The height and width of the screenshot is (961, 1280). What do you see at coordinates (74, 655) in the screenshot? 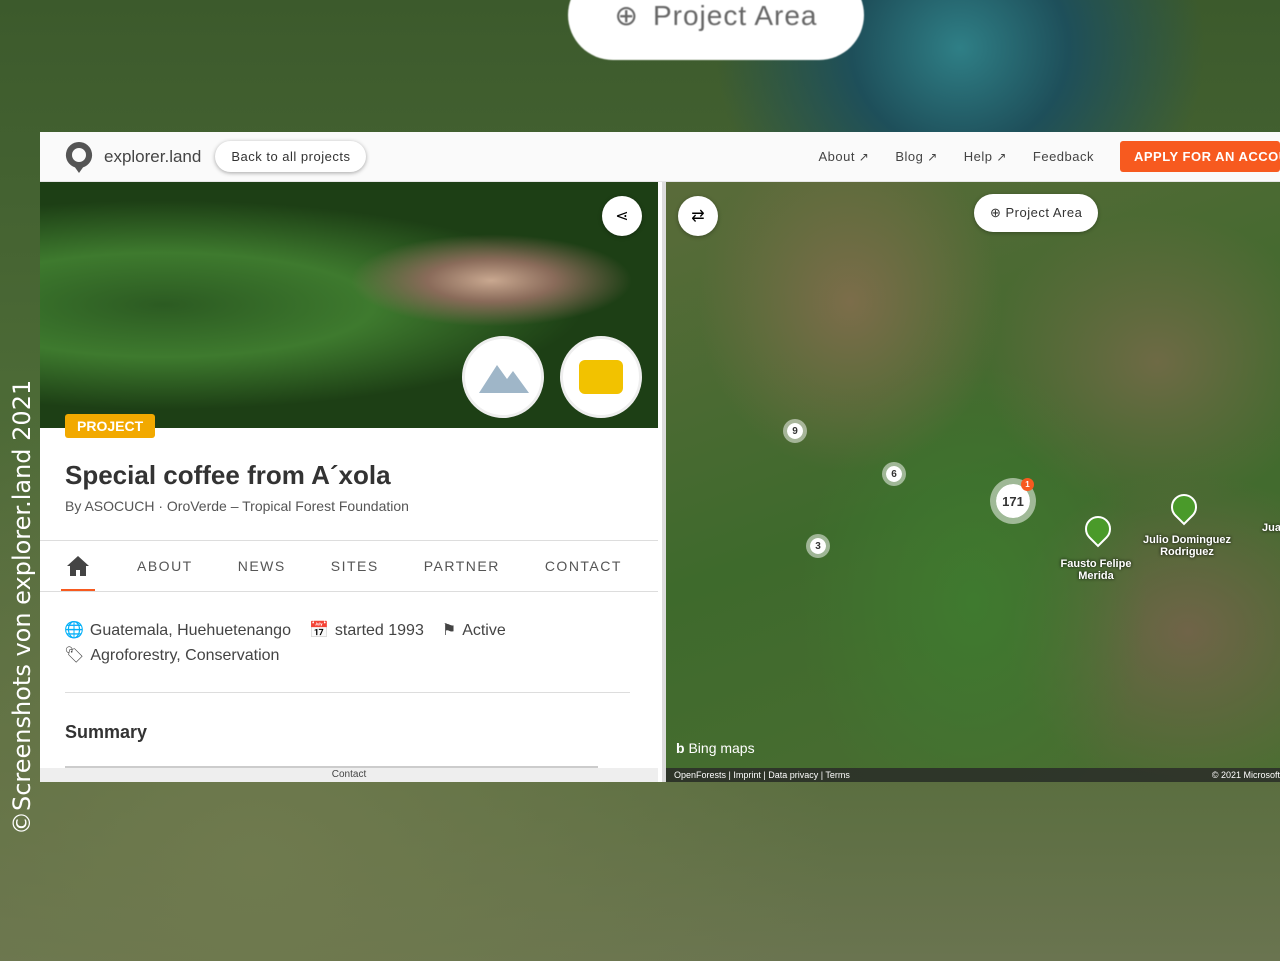
I see `tags-icon: 🏷` at bounding box center [74, 655].